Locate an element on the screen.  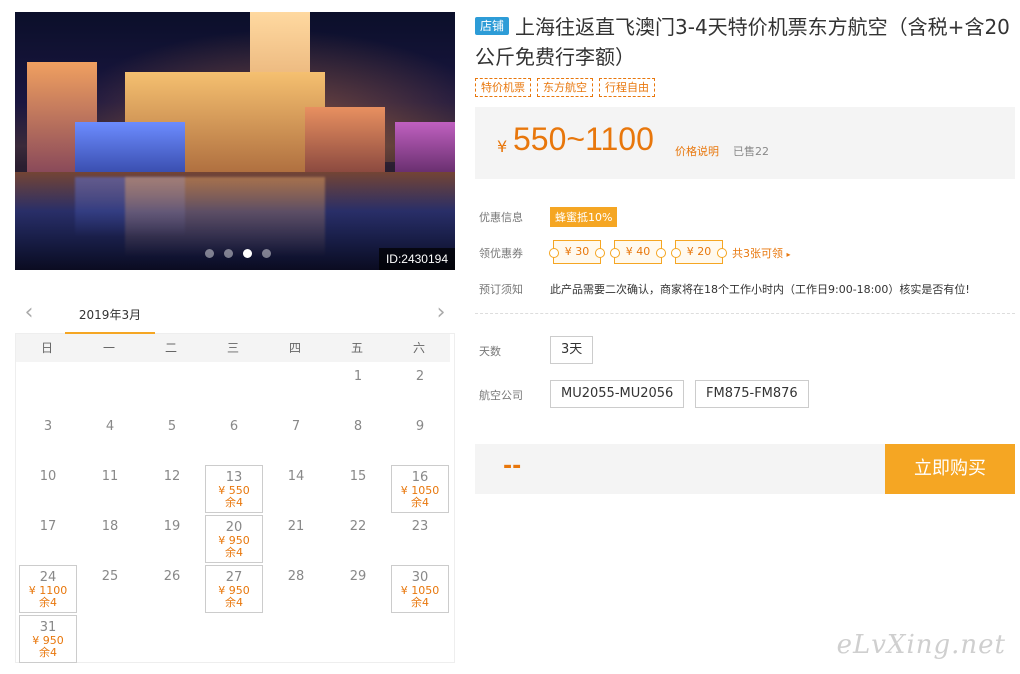
shop-tag: 店铺 is located at coordinates (492, 26).